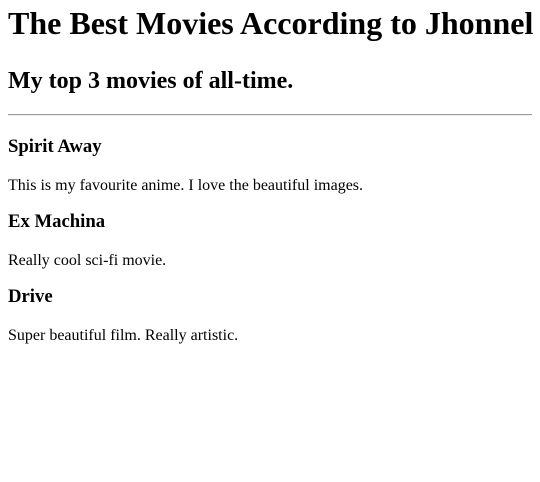  I want to click on page-title: The Best Movies According to Jhonnel, so click(271, 23).